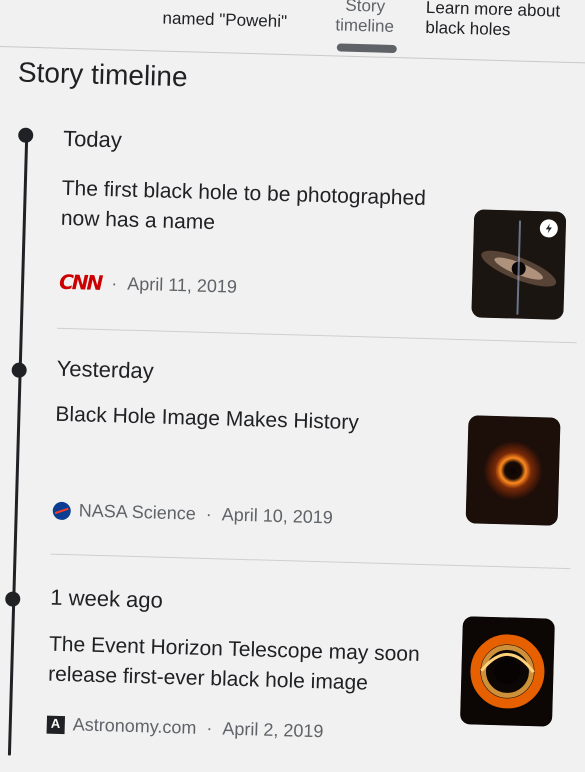 Image resolution: width=585 pixels, height=772 pixels. Describe the element at coordinates (273, 730) in the screenshot. I see `story-date: April 2, 2019` at that location.